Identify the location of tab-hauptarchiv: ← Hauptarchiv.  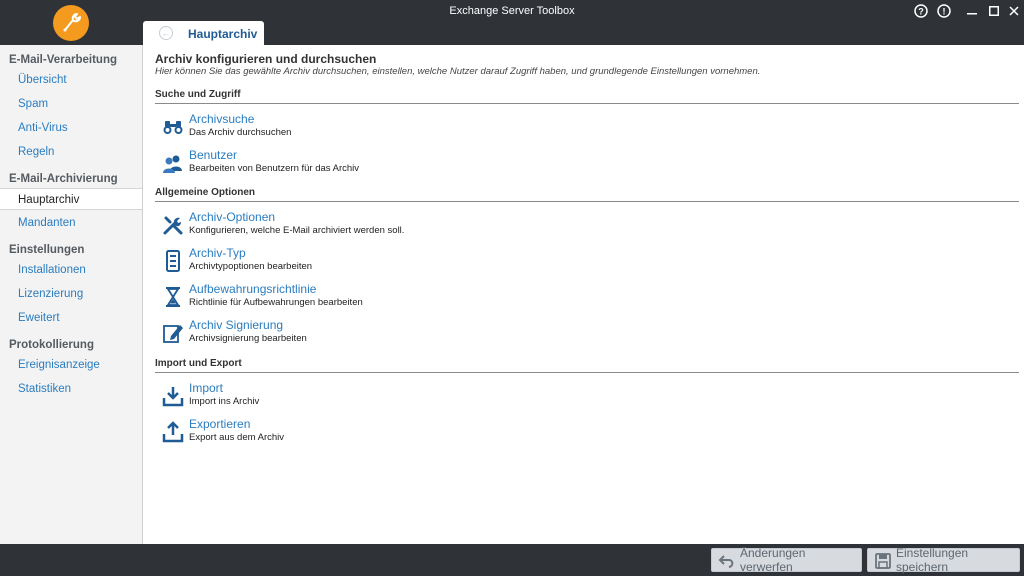
(203, 33).